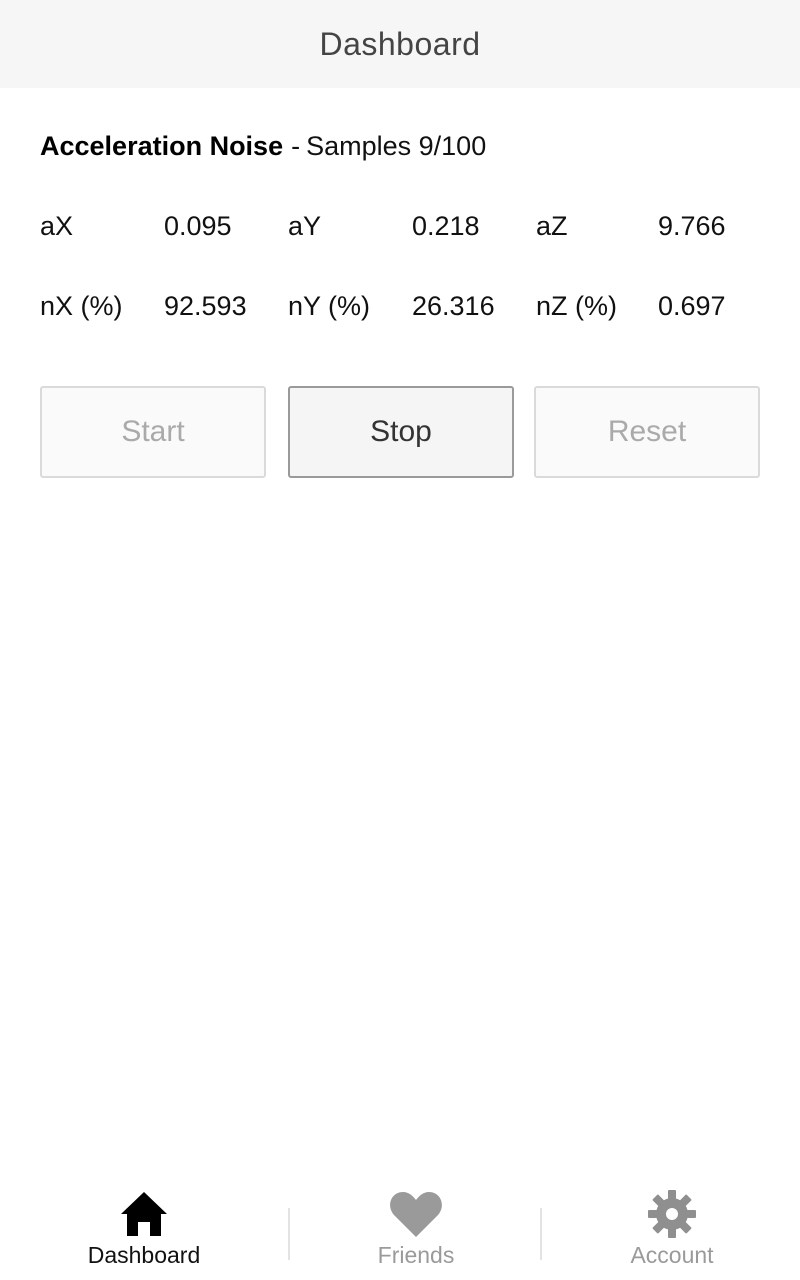 The width and height of the screenshot is (800, 1280). I want to click on section-heading: Acceleration Noise - Samples 9/100, so click(263, 146).